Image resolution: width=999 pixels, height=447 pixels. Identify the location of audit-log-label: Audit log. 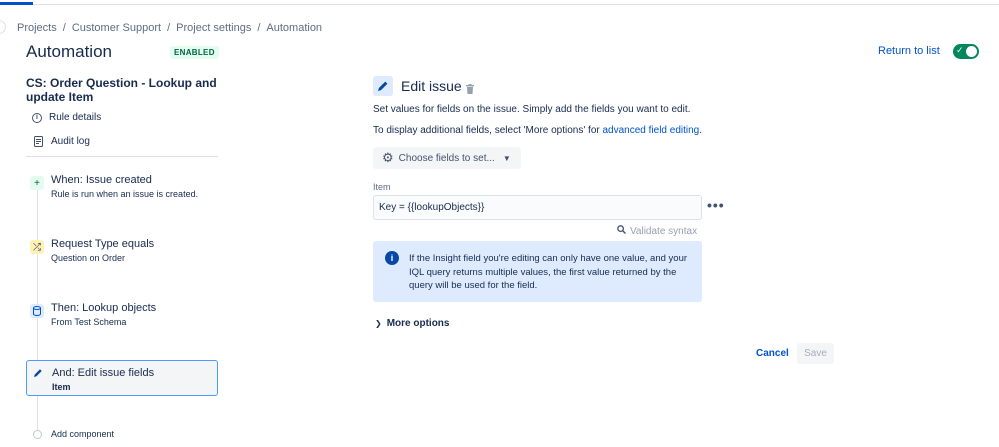
(70, 141).